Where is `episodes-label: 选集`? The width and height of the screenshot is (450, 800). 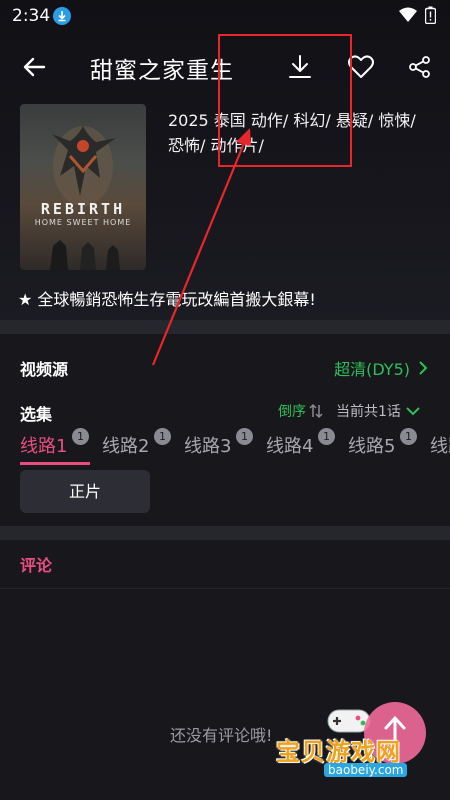 episodes-label: 选集 is located at coordinates (36, 414).